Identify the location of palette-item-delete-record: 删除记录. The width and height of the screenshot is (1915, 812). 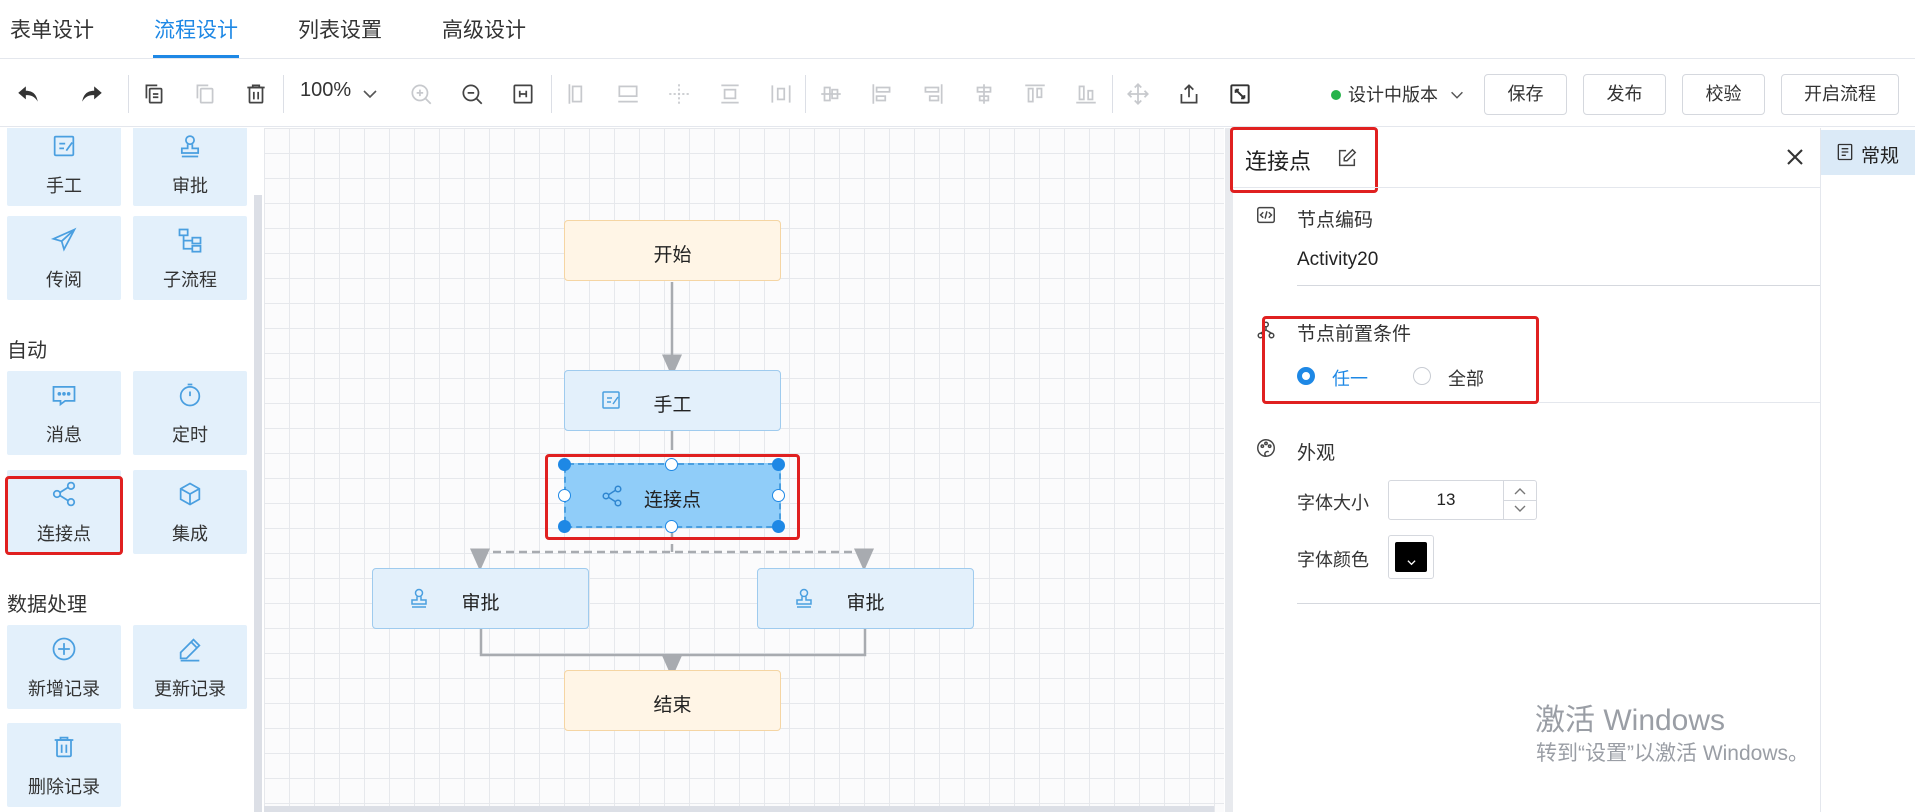
(64, 765).